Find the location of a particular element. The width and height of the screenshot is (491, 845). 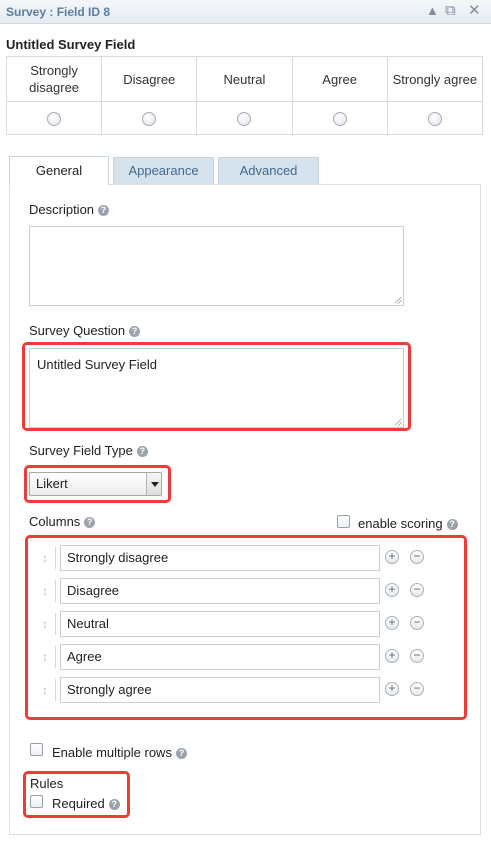

tab-appearance: Appearance is located at coordinates (163, 170).